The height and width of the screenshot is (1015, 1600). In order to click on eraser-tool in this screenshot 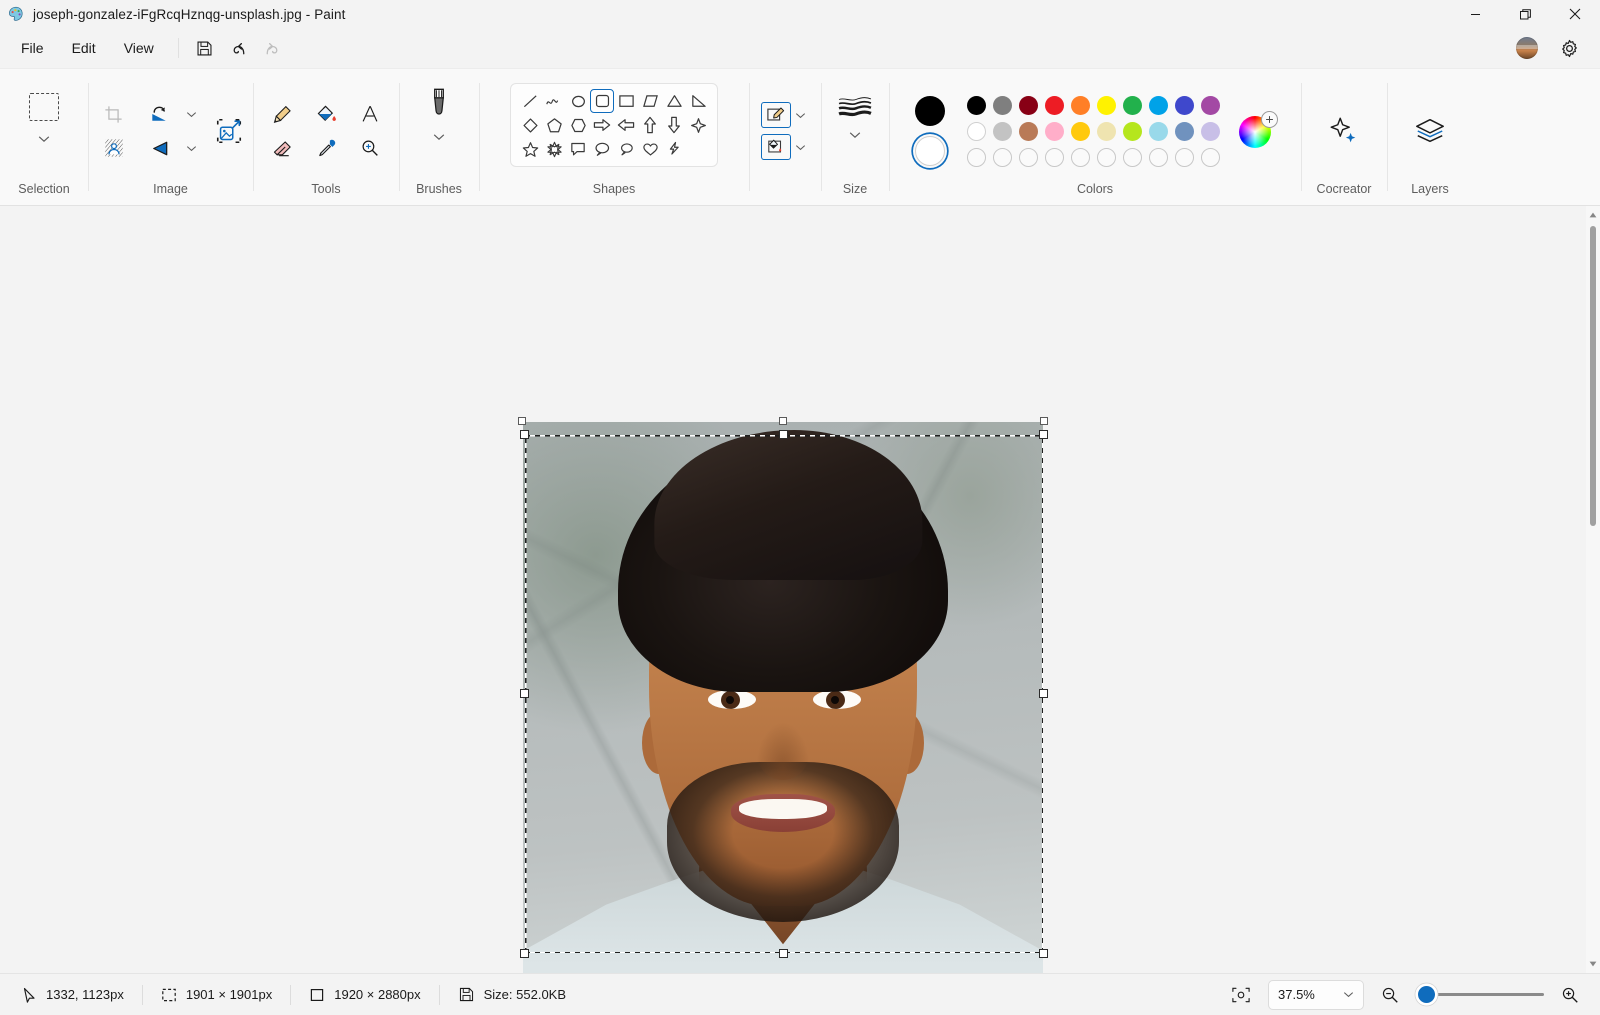, I will do `click(282, 148)`.